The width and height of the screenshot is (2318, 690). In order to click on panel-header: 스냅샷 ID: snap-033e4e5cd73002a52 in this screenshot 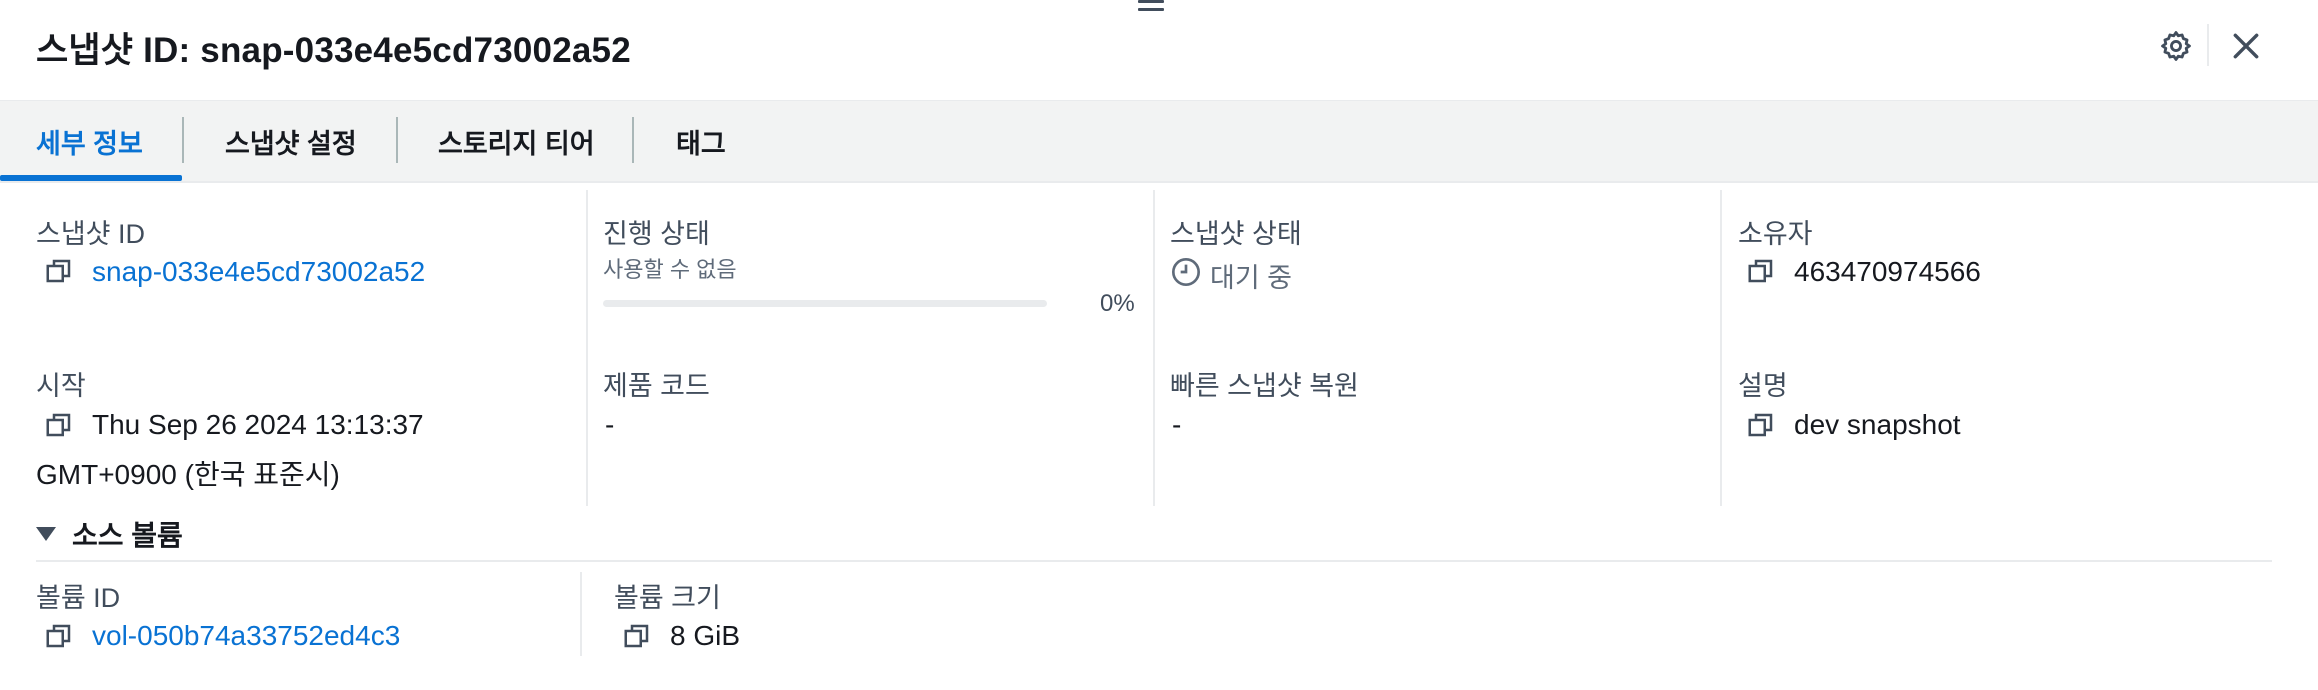, I will do `click(1159, 50)`.